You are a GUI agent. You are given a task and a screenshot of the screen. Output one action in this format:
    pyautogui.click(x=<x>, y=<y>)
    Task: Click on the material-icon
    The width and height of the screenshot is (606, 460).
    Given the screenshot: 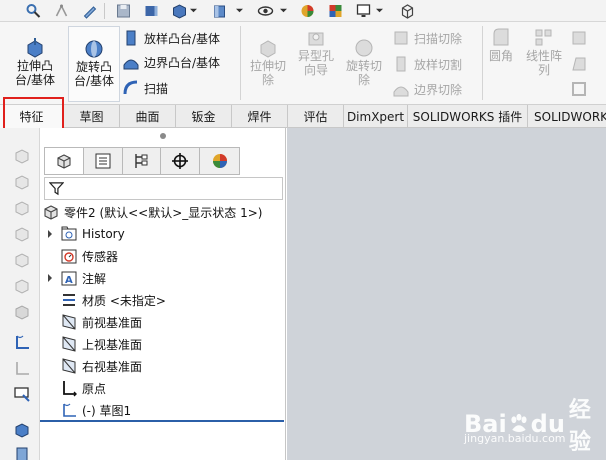 What is the action you would take?
    pyautogui.click(x=69, y=300)
    